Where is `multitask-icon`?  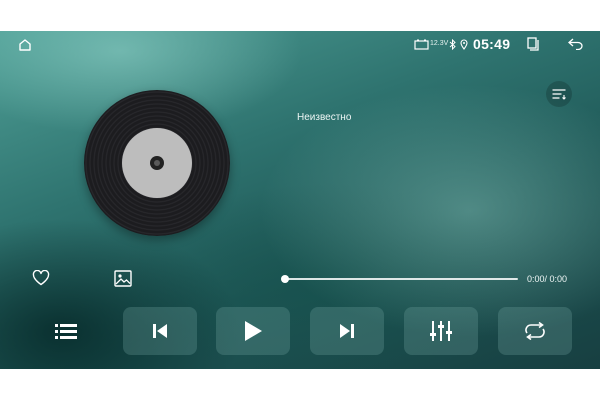 multitask-icon is located at coordinates (533, 44).